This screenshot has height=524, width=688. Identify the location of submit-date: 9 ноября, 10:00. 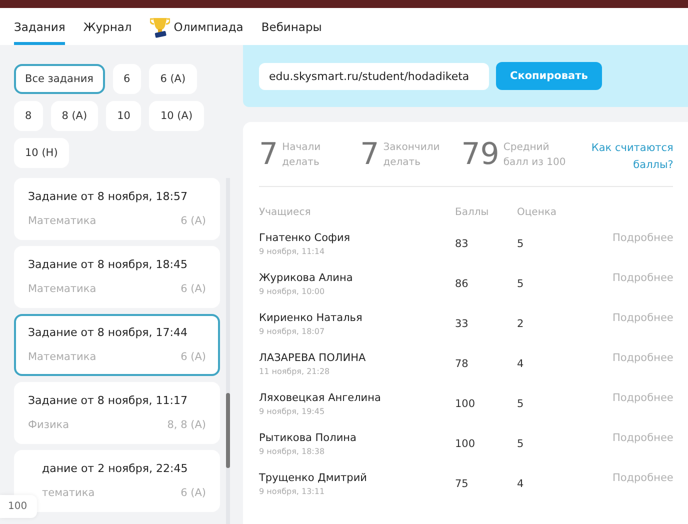
(292, 291).